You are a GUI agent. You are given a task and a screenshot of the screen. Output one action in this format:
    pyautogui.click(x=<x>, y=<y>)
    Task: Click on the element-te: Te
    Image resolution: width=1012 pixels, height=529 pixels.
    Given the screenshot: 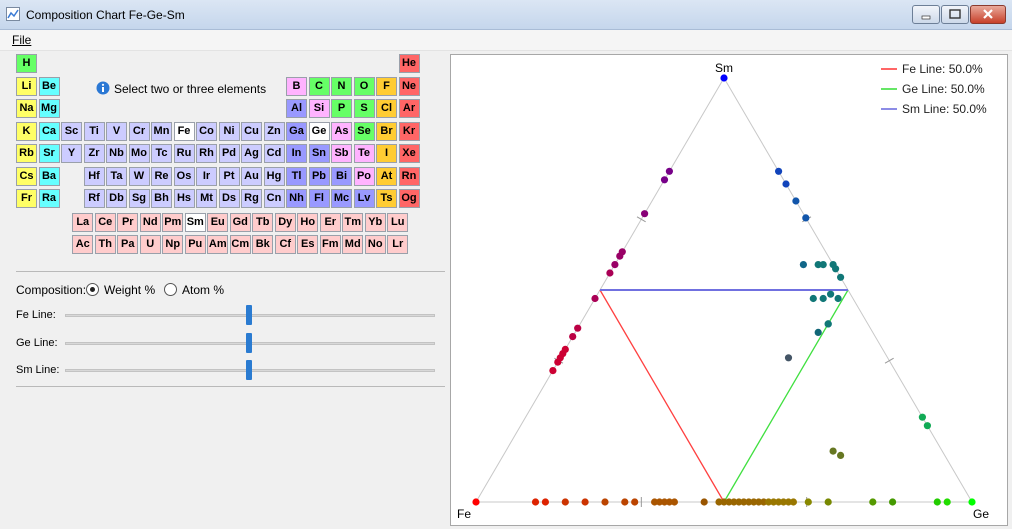 What is the action you would take?
    pyautogui.click(x=364, y=153)
    